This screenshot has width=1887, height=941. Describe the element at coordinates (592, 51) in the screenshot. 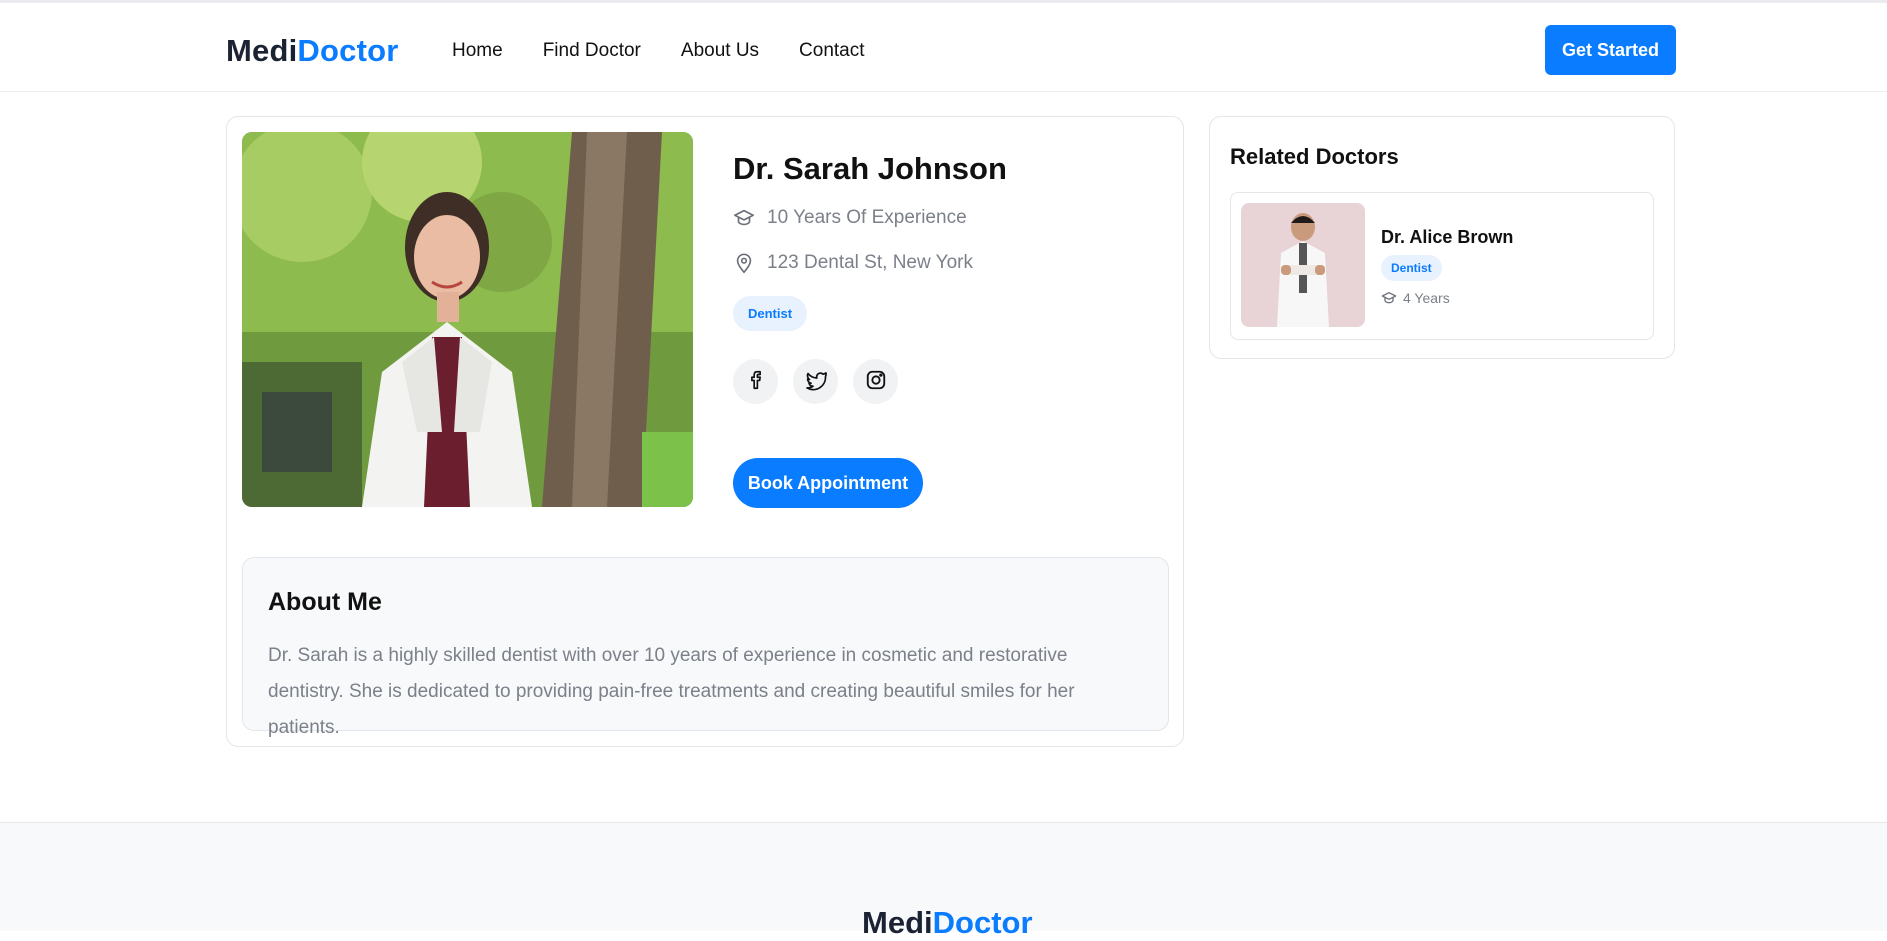

I see `nav-find-doctor: Find Doctor` at that location.